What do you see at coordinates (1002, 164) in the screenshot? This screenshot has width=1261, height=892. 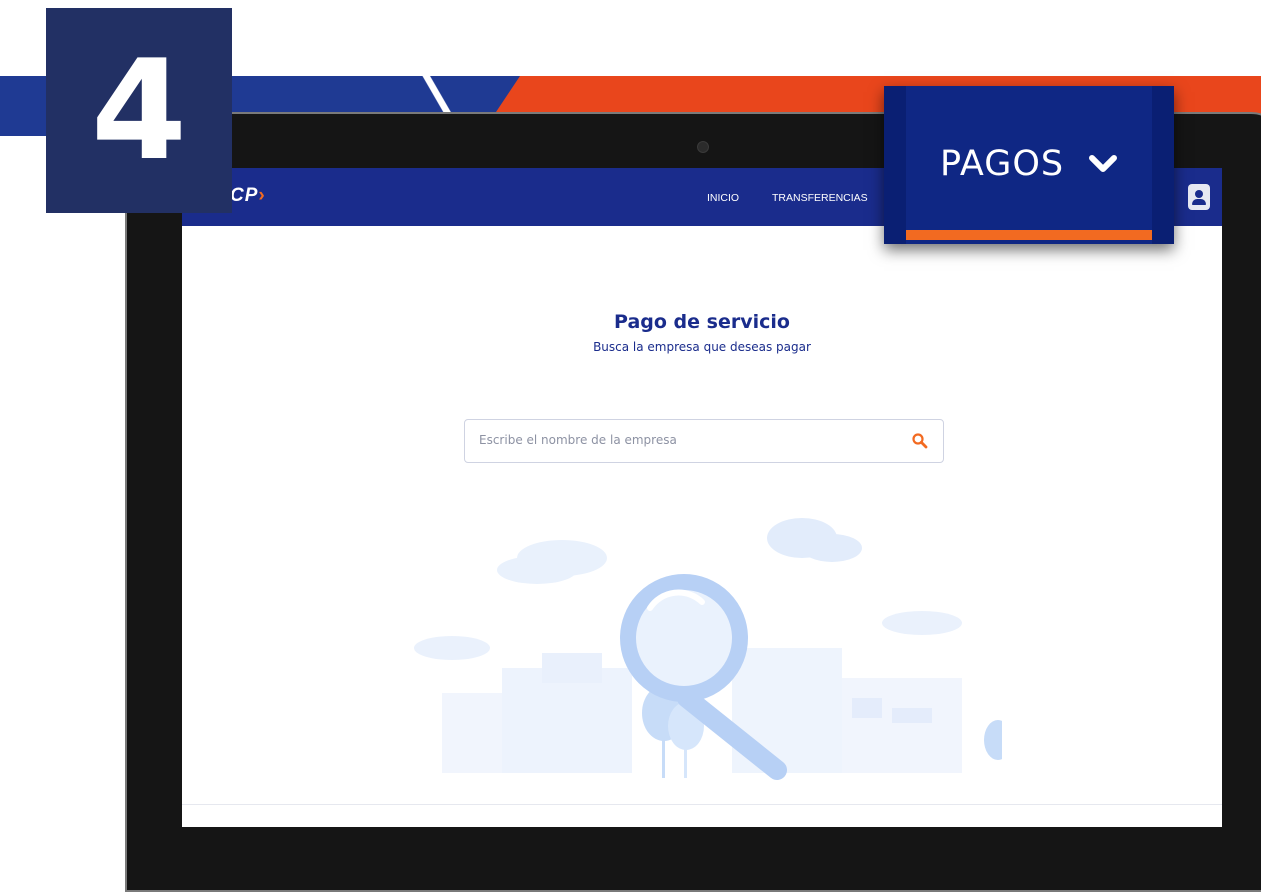 I see `pagos-label: PAGOS` at bounding box center [1002, 164].